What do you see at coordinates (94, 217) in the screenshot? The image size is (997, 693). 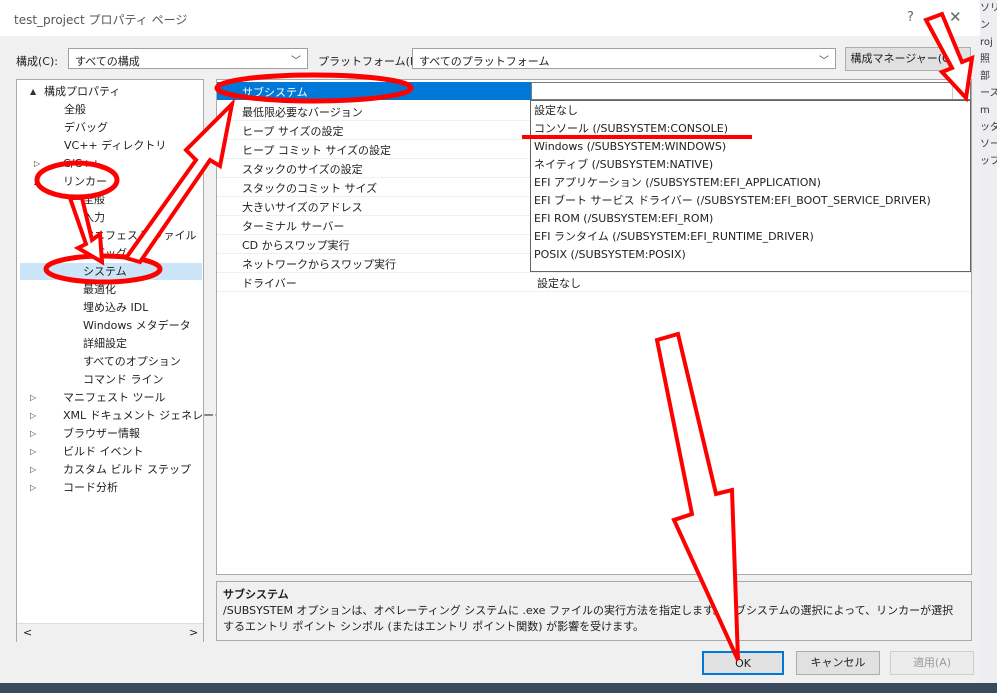 I see `tree-item-label: 入力` at bounding box center [94, 217].